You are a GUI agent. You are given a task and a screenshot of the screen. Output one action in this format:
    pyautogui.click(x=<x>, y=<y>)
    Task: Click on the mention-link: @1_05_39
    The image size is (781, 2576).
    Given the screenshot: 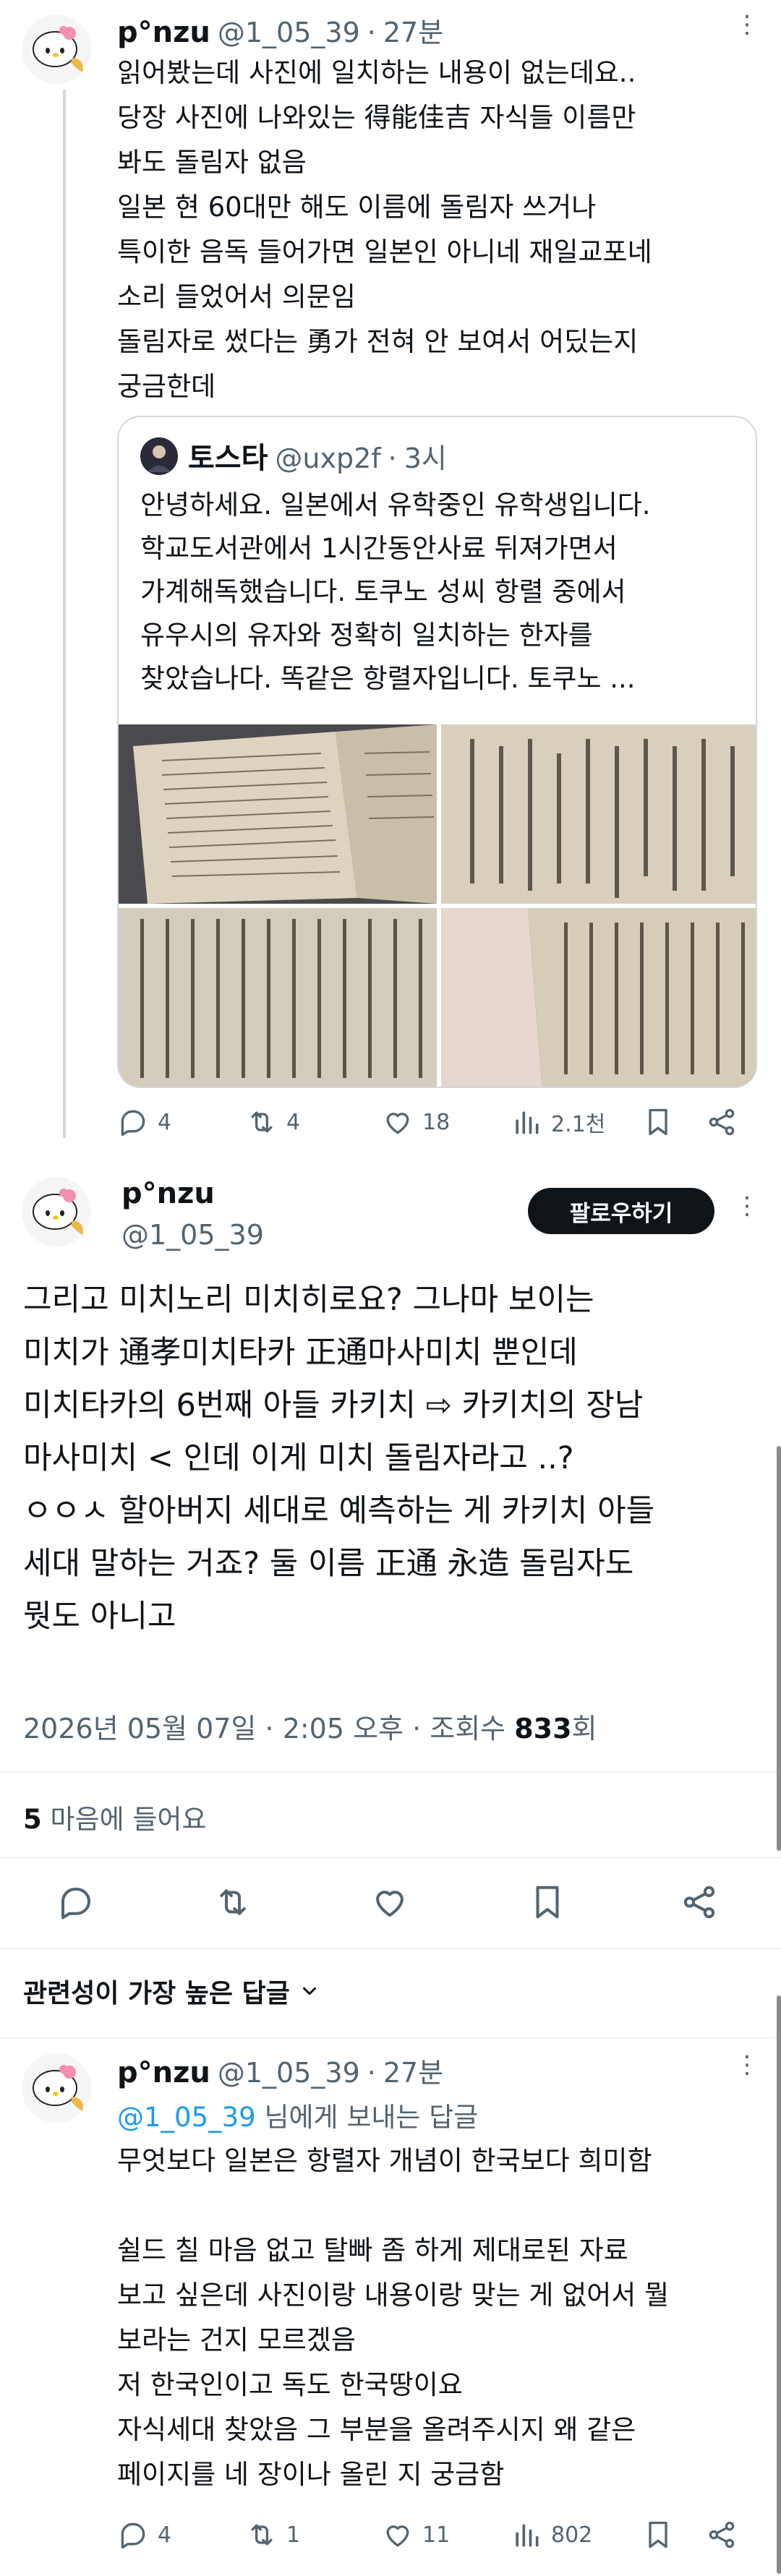 What is the action you would take?
    pyautogui.click(x=186, y=2117)
    